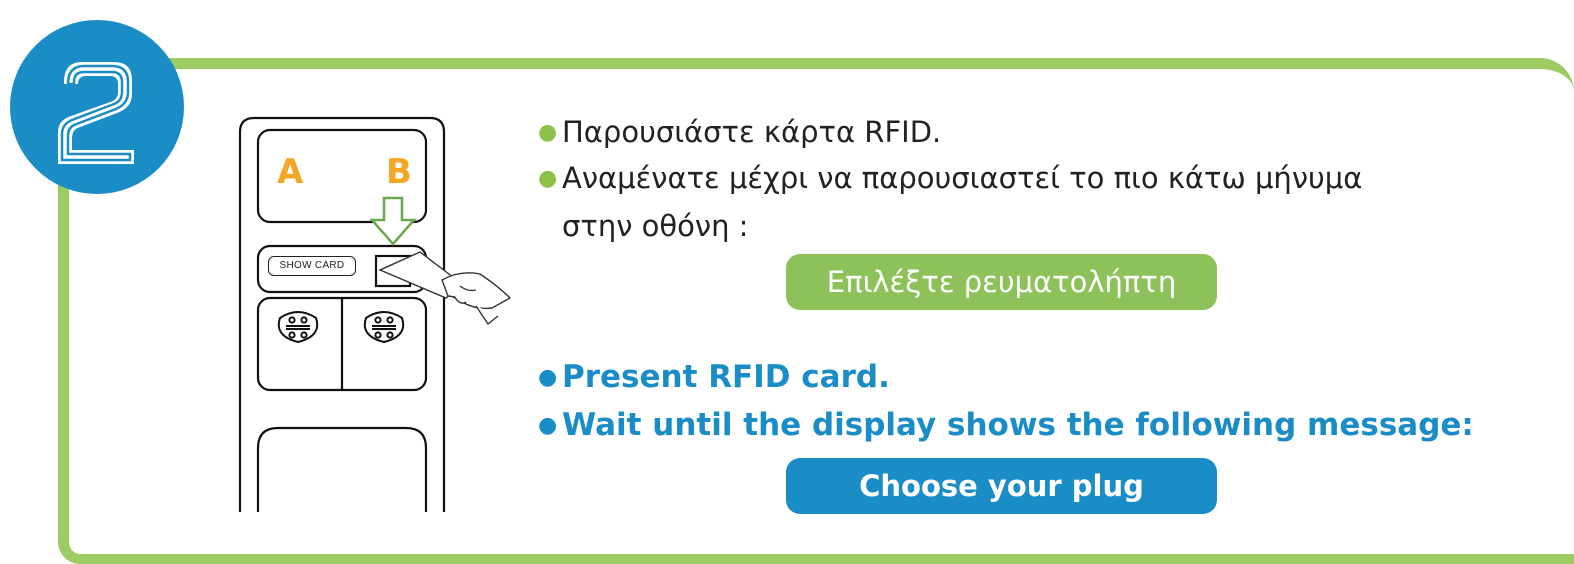 The image size is (1574, 564). What do you see at coordinates (290, 172) in the screenshot?
I see `connector-label-a: A` at bounding box center [290, 172].